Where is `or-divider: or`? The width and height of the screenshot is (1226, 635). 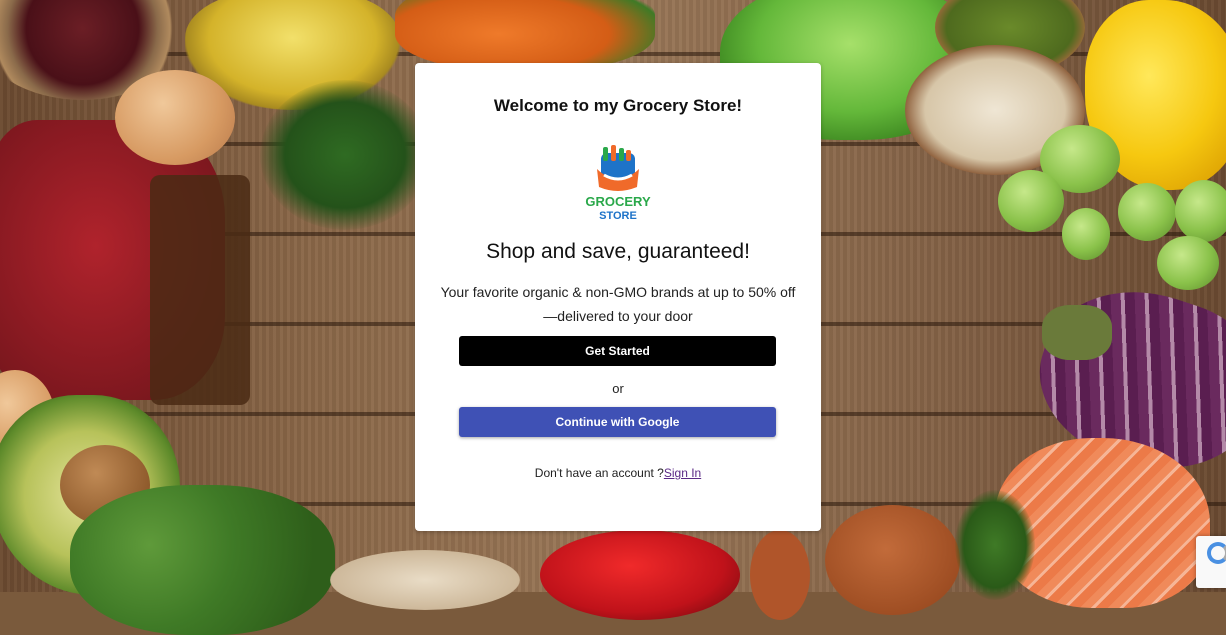
or-divider: or is located at coordinates (618, 388).